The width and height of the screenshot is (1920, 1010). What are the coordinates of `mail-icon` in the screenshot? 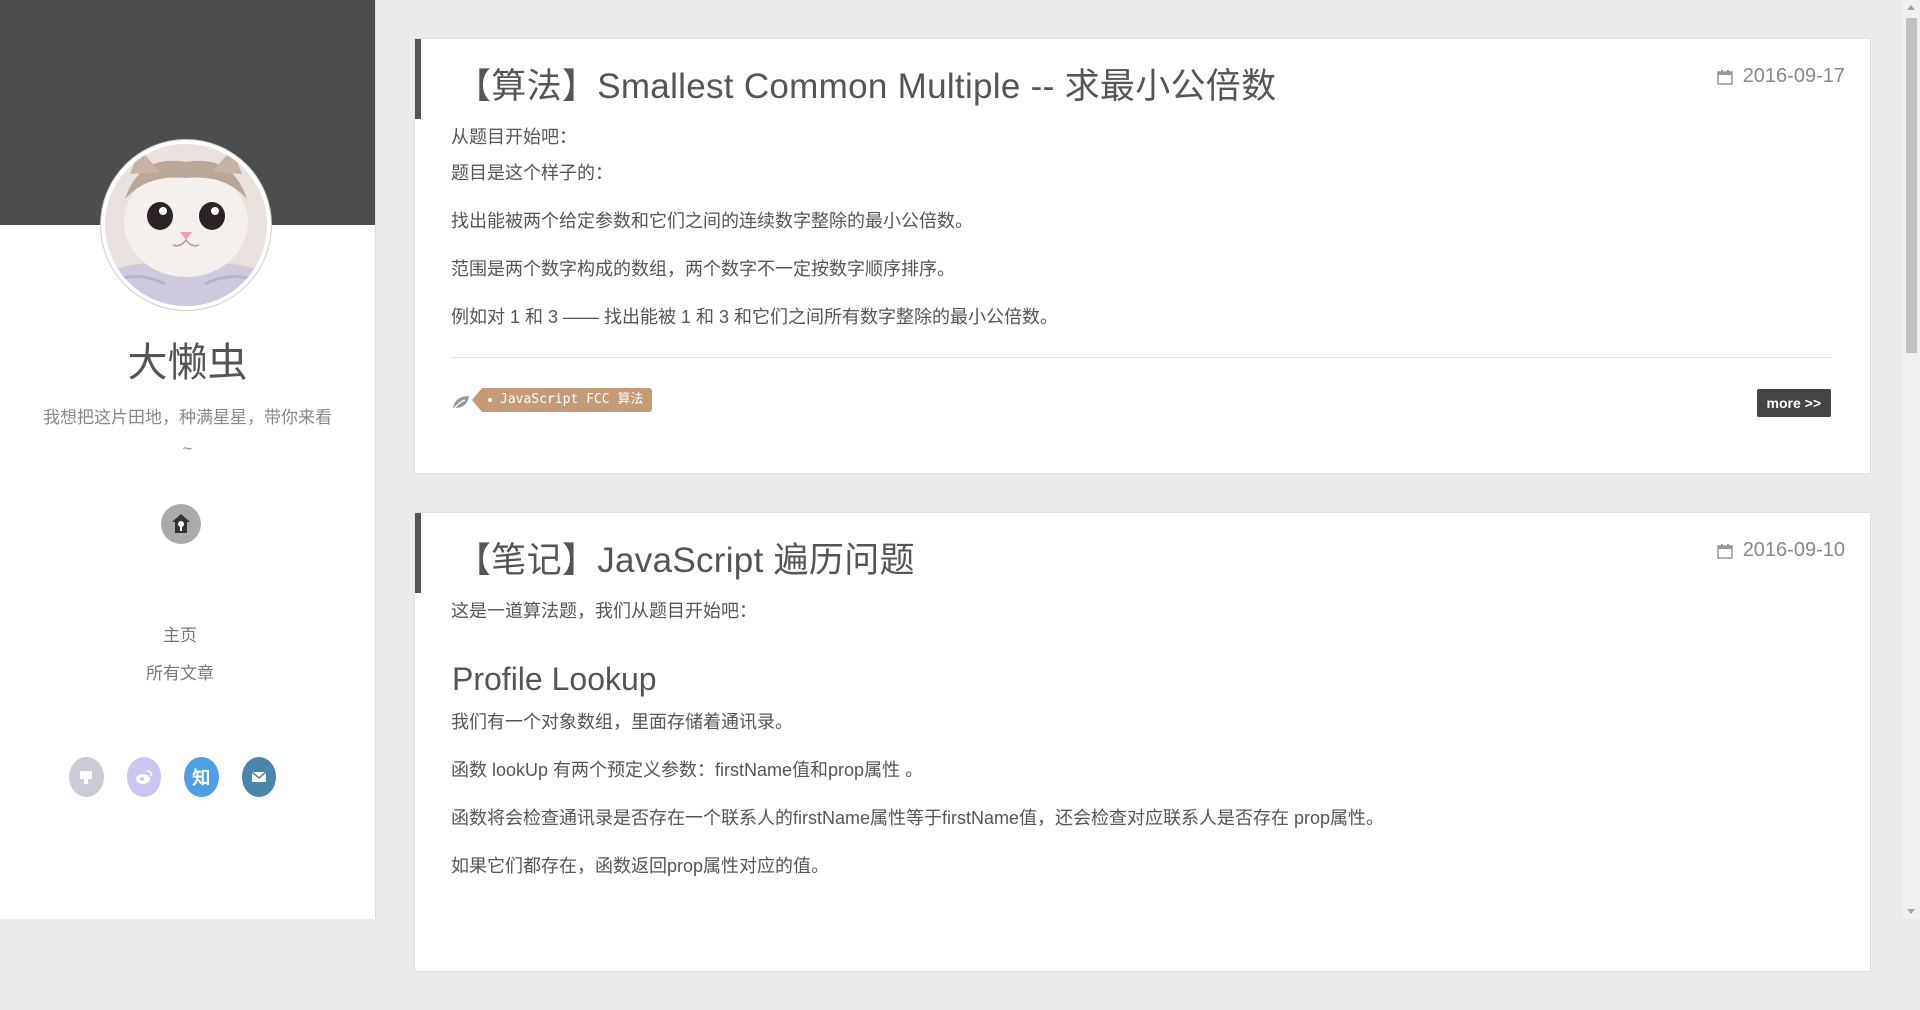 It's located at (258, 777).